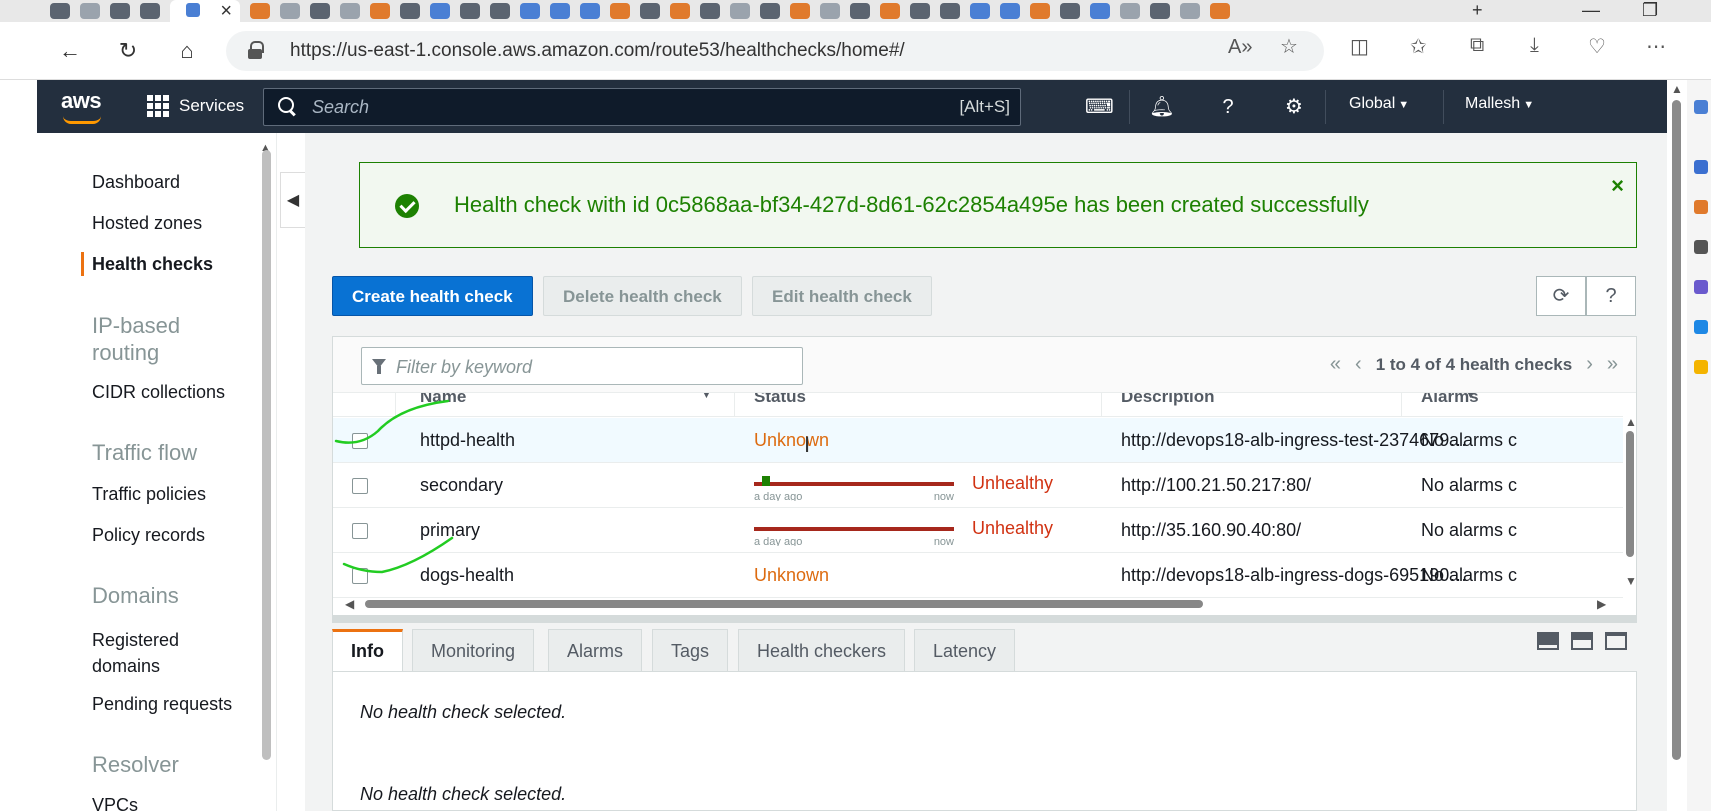  What do you see at coordinates (1099, 107) in the screenshot?
I see `cloudshell-icon: ⌨` at bounding box center [1099, 107].